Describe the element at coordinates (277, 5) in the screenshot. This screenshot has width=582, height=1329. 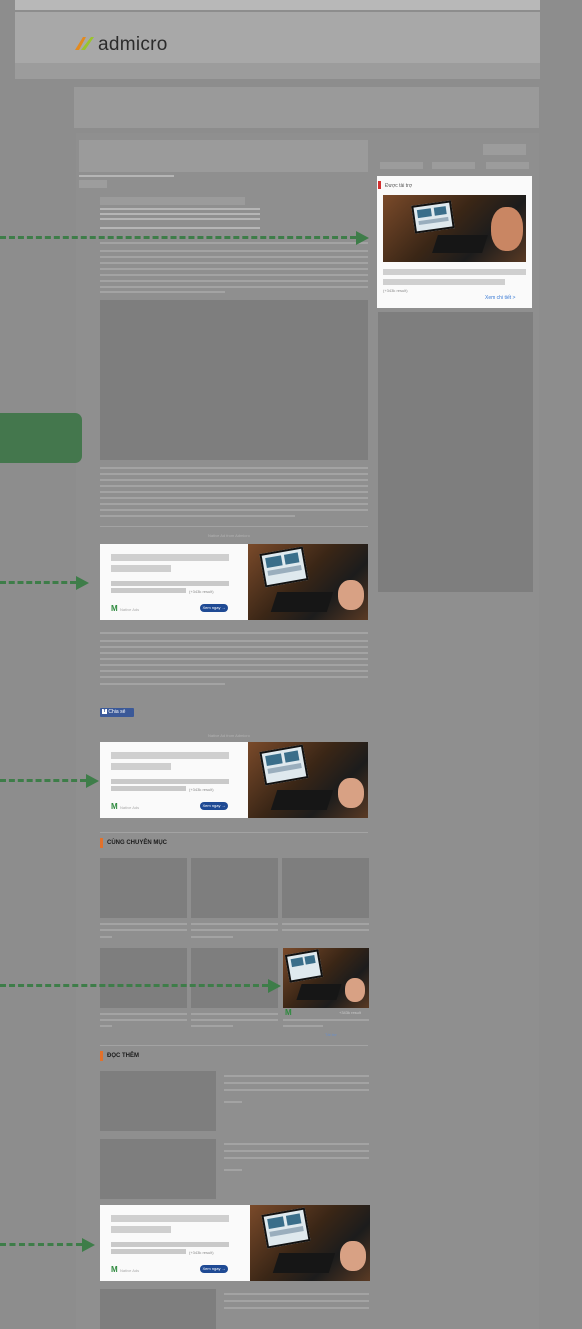
I see `top-bar` at that location.